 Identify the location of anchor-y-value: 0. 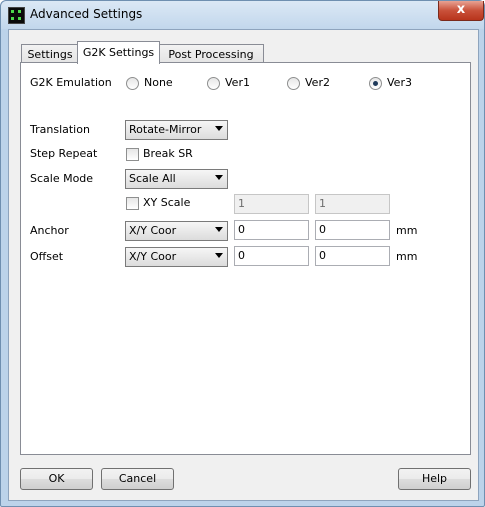
(322, 229).